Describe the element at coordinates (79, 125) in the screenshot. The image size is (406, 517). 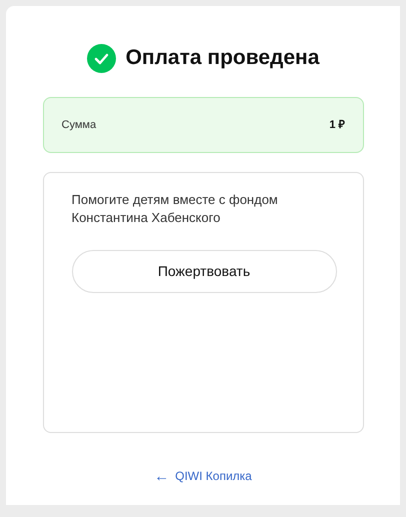
I see `summary-label: Сумма` at that location.